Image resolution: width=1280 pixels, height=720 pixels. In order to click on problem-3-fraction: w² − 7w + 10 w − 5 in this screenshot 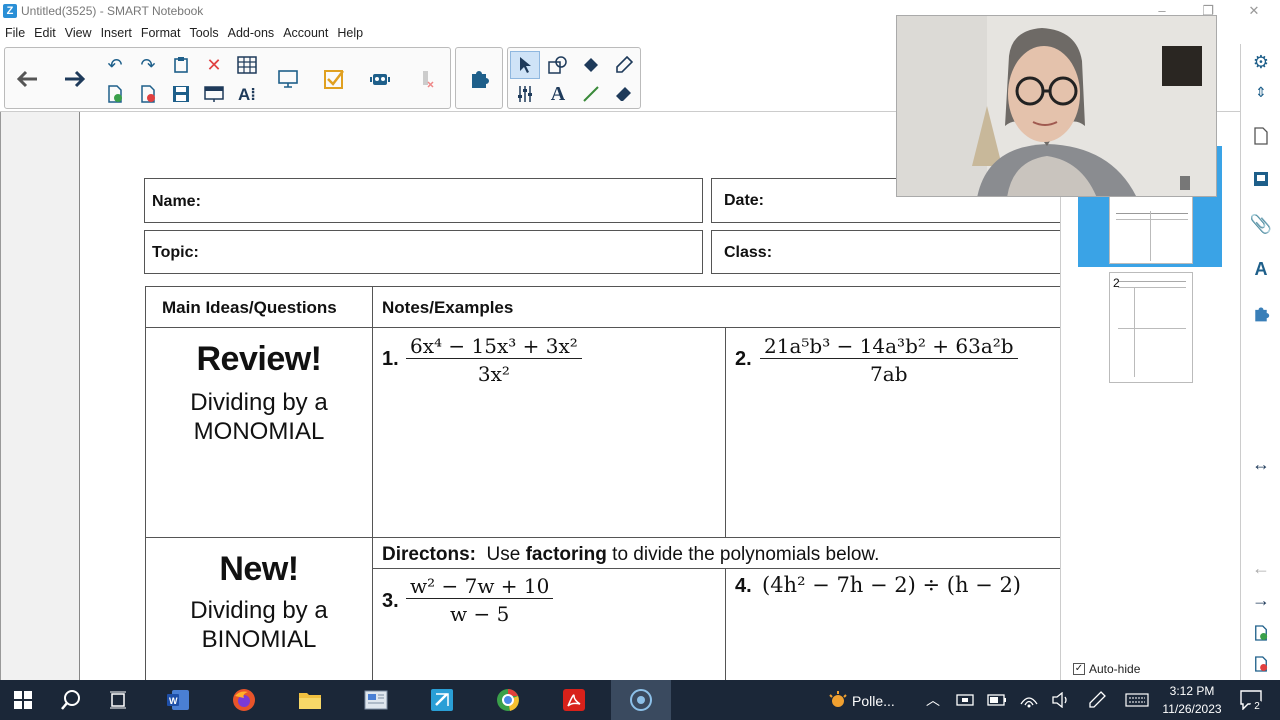, I will do `click(480, 600)`.